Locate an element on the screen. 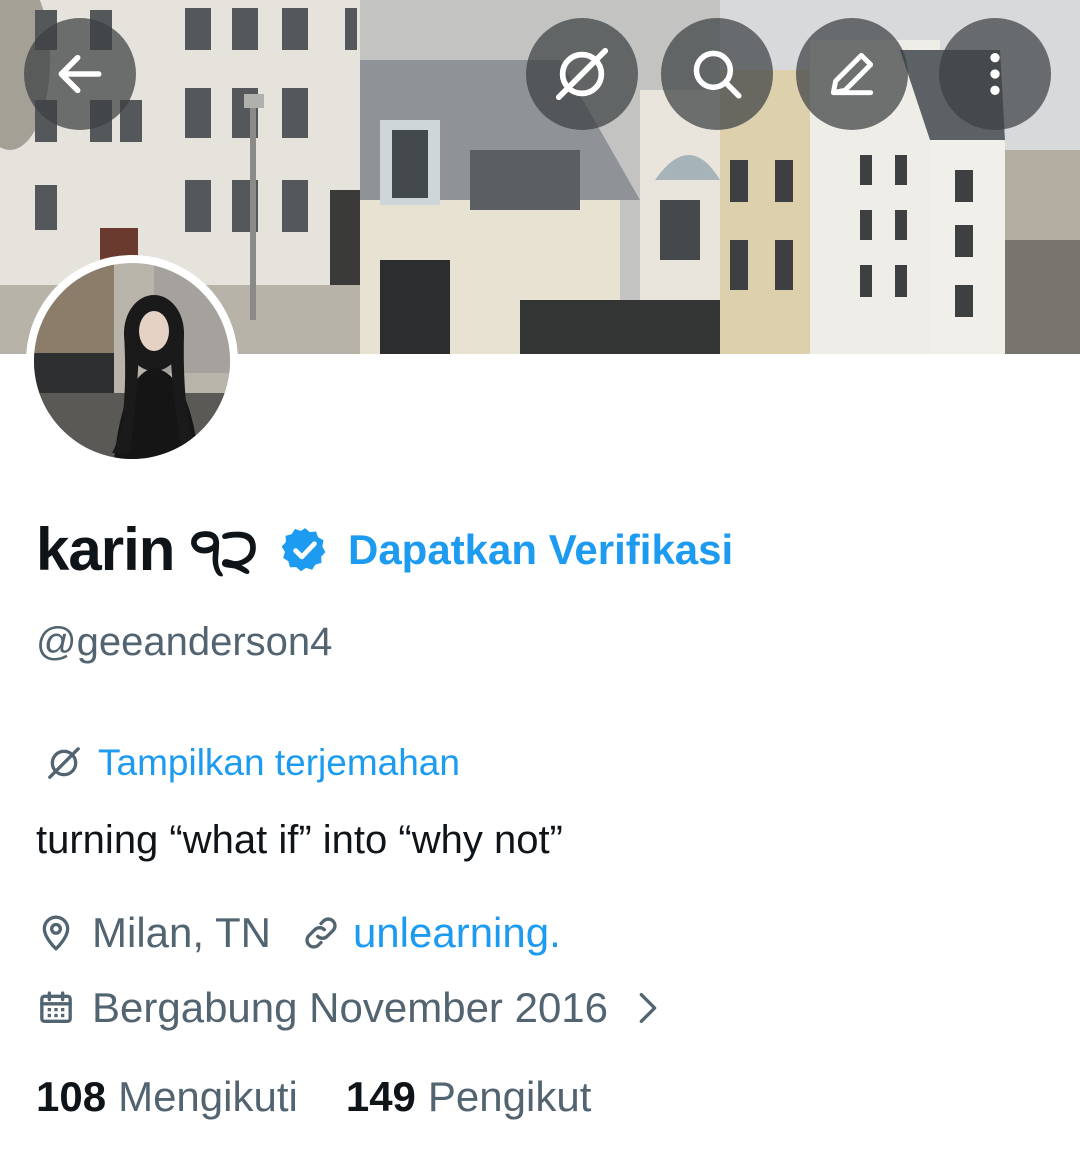 This screenshot has width=1080, height=1164. profile-location: Milan, TN is located at coordinates (181, 932).